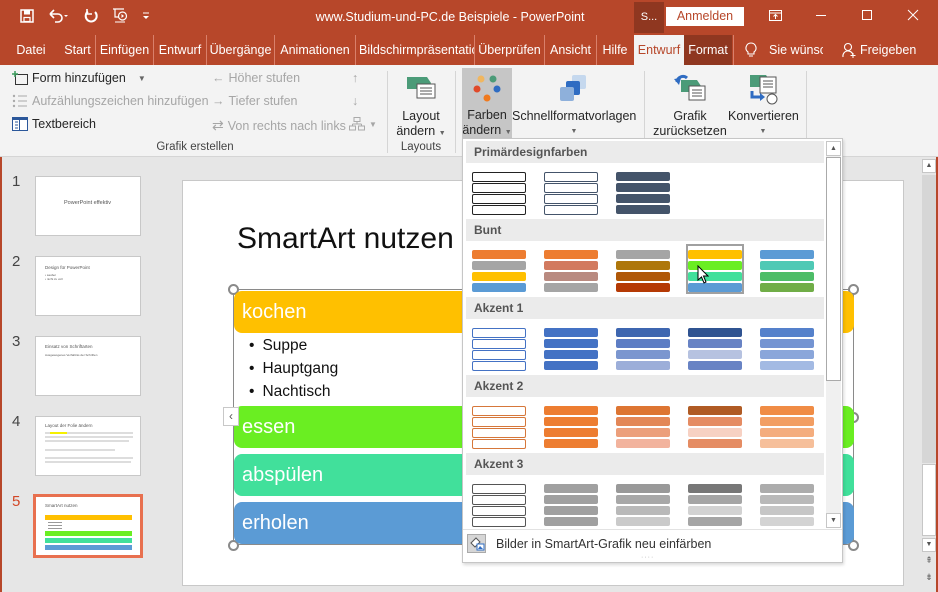  Describe the element at coordinates (574, 104) in the screenshot. I see `quick-styles-button: Schnellformatvorlagen ▼` at that location.